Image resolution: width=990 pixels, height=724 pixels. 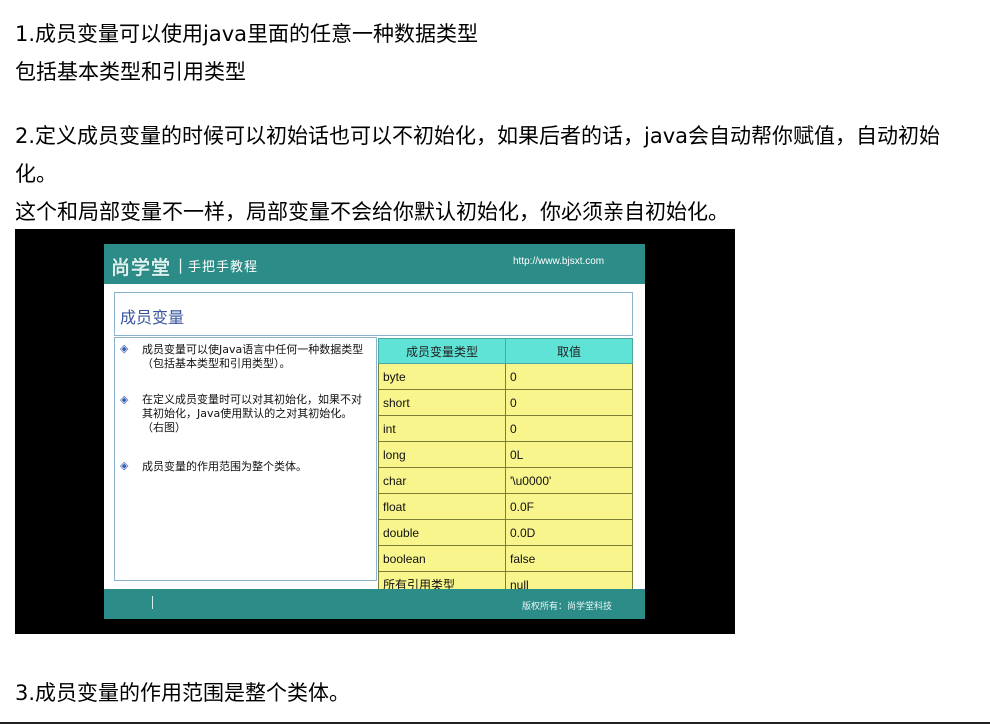 I want to click on slide-tagline: 手把手教程, so click(x=223, y=267).